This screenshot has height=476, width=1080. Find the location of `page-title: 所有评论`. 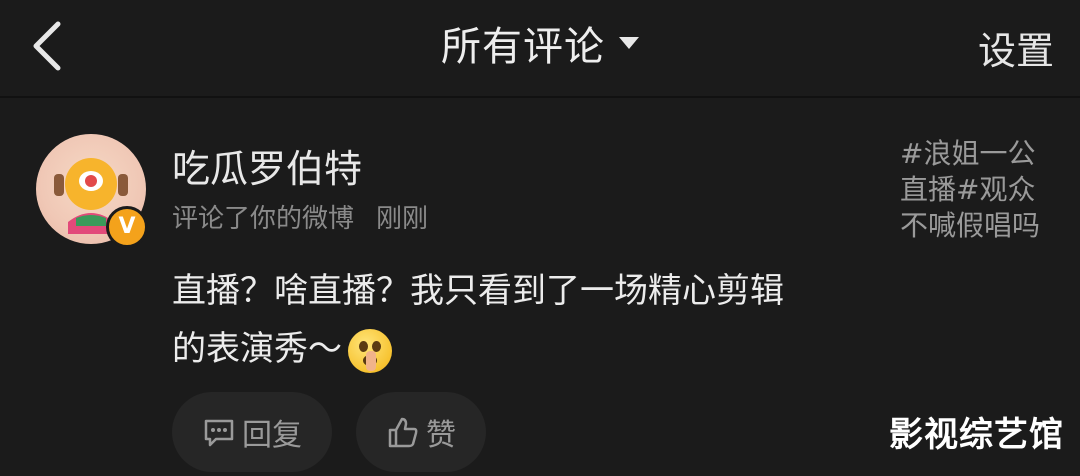

page-title: 所有评论 is located at coordinates (523, 47).